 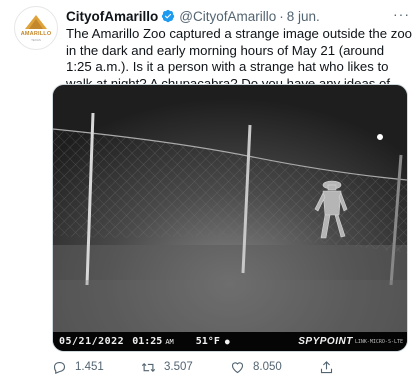 What do you see at coordinates (378, 341) in the screenshot?
I see `camera-model: LINK-MICRO-S-LTE` at bounding box center [378, 341].